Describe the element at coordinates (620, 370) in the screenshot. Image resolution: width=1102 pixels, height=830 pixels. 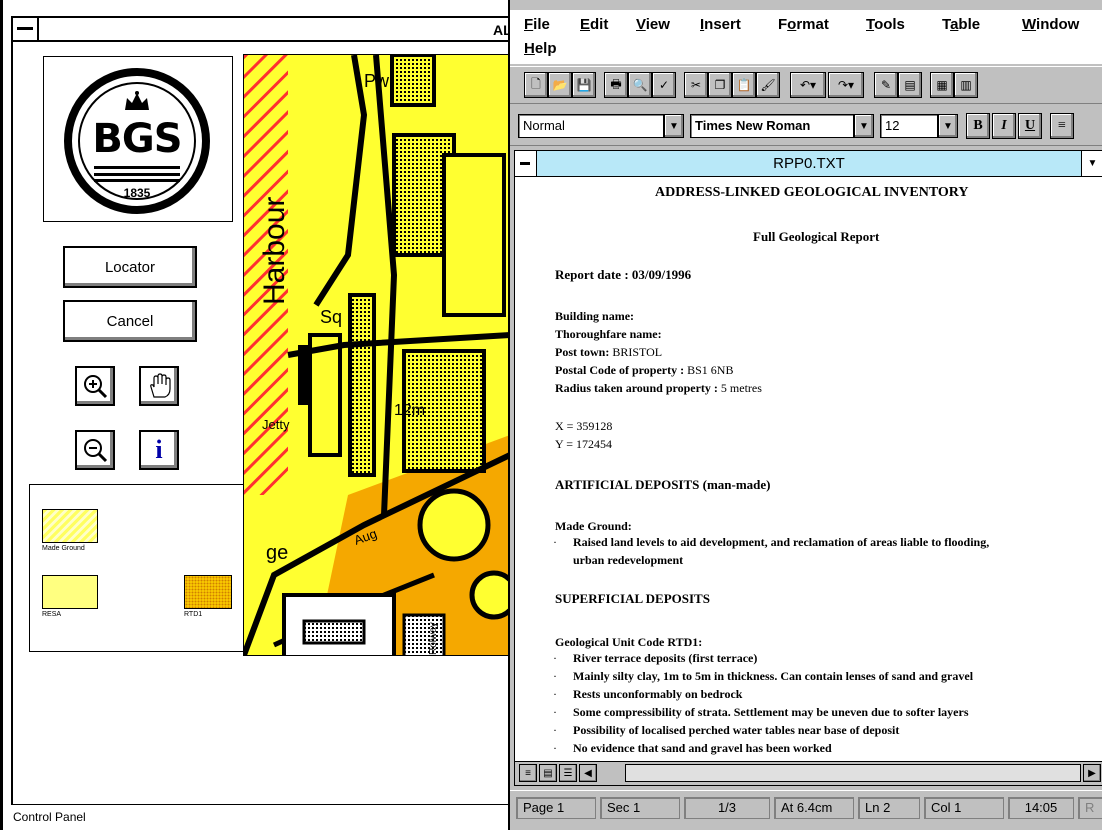
I see `postal-code-label: Postal Code of property :` at that location.